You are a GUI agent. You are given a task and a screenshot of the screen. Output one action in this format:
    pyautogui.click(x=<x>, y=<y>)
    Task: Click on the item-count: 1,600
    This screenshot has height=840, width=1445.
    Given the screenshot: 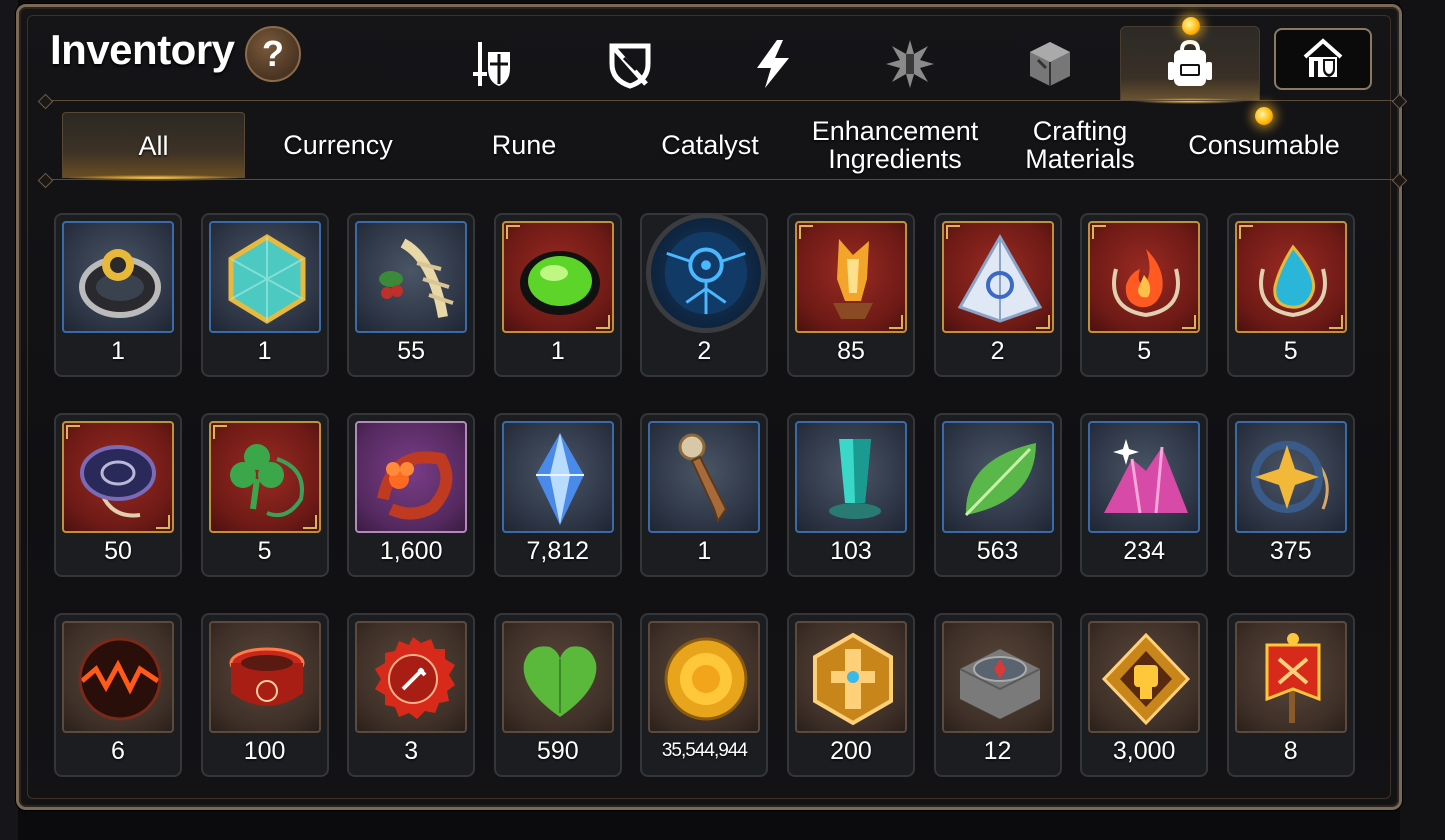 What is the action you would take?
    pyautogui.click(x=411, y=550)
    